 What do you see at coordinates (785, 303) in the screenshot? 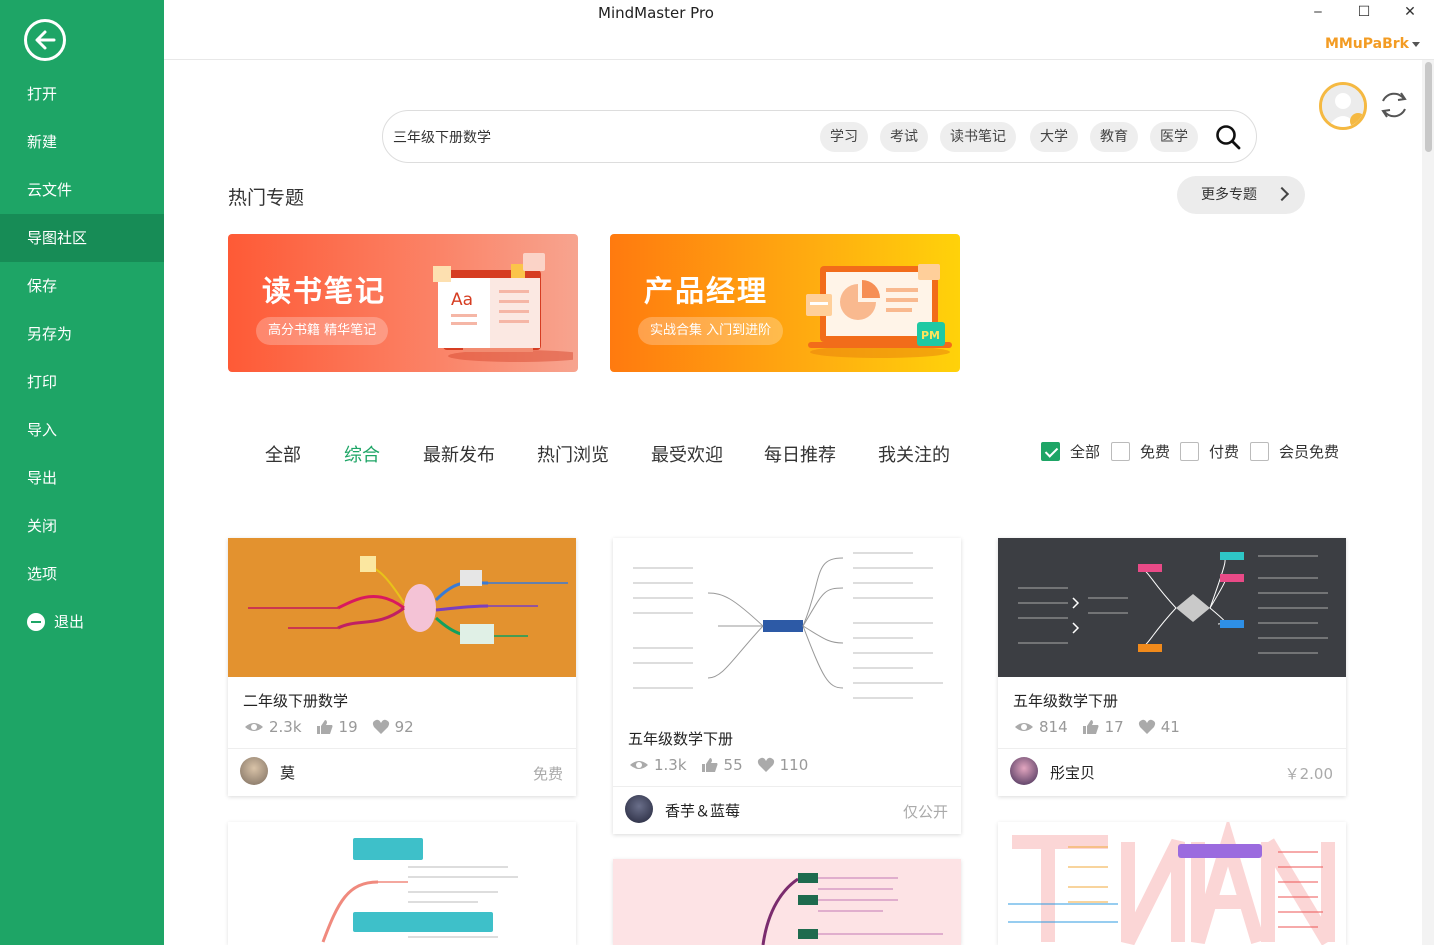
I see `topic-banner-product-manager: 产品经理 实战合集 入门到进阶 PM` at bounding box center [785, 303].